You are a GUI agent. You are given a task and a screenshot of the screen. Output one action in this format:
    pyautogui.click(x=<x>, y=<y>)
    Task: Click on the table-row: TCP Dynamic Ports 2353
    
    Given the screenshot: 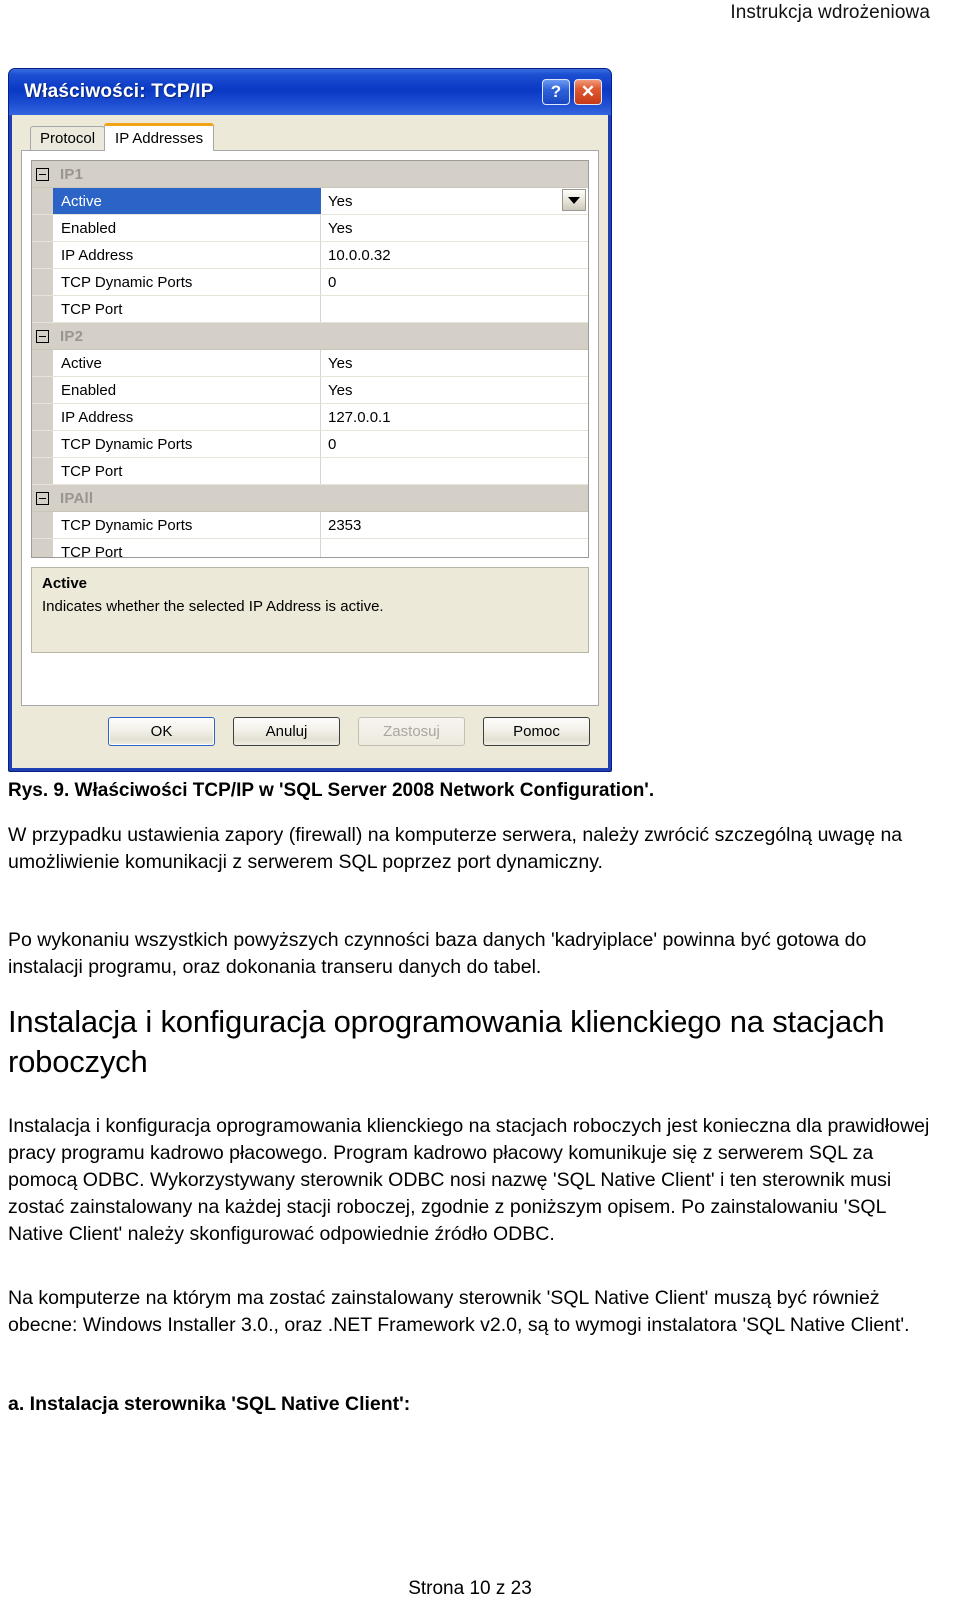 What is the action you would take?
    pyautogui.click(x=310, y=525)
    